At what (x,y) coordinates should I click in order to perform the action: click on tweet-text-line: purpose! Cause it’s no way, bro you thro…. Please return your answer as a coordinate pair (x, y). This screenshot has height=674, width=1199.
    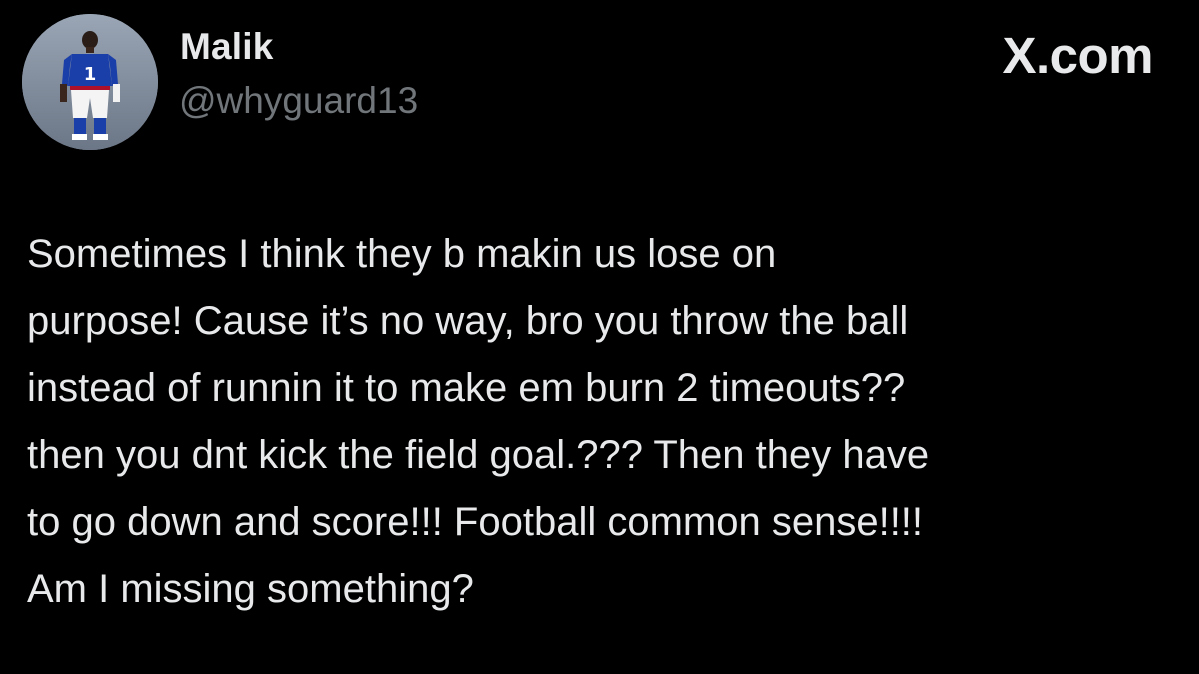
    Looking at the image, I should click on (468, 321).